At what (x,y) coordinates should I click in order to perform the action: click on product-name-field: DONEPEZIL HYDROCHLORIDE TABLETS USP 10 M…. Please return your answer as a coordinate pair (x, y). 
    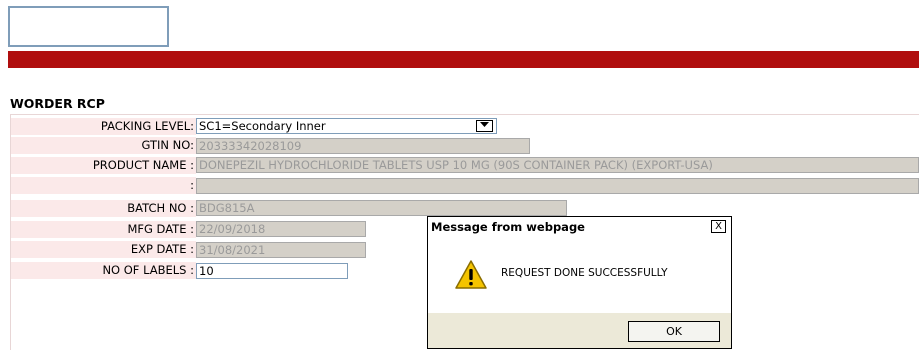
    Looking at the image, I should click on (557, 165).